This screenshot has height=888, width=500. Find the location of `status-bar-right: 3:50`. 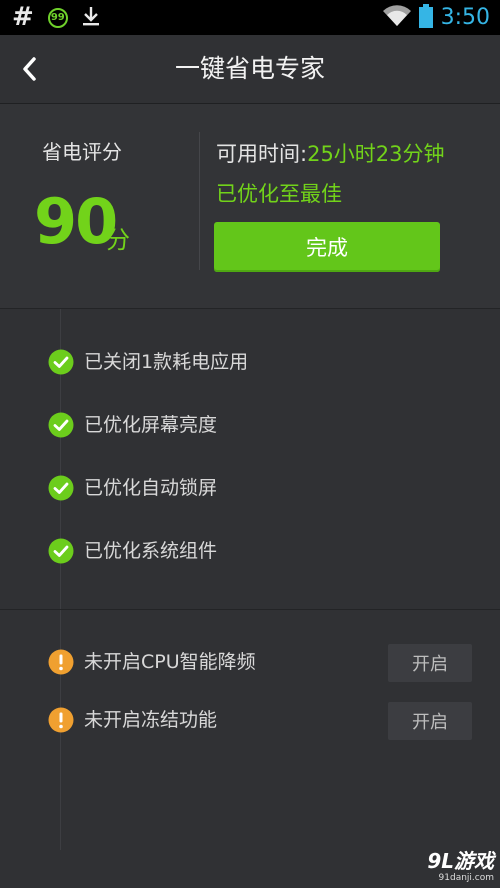

status-bar-right: 3:50 is located at coordinates (436, 17).